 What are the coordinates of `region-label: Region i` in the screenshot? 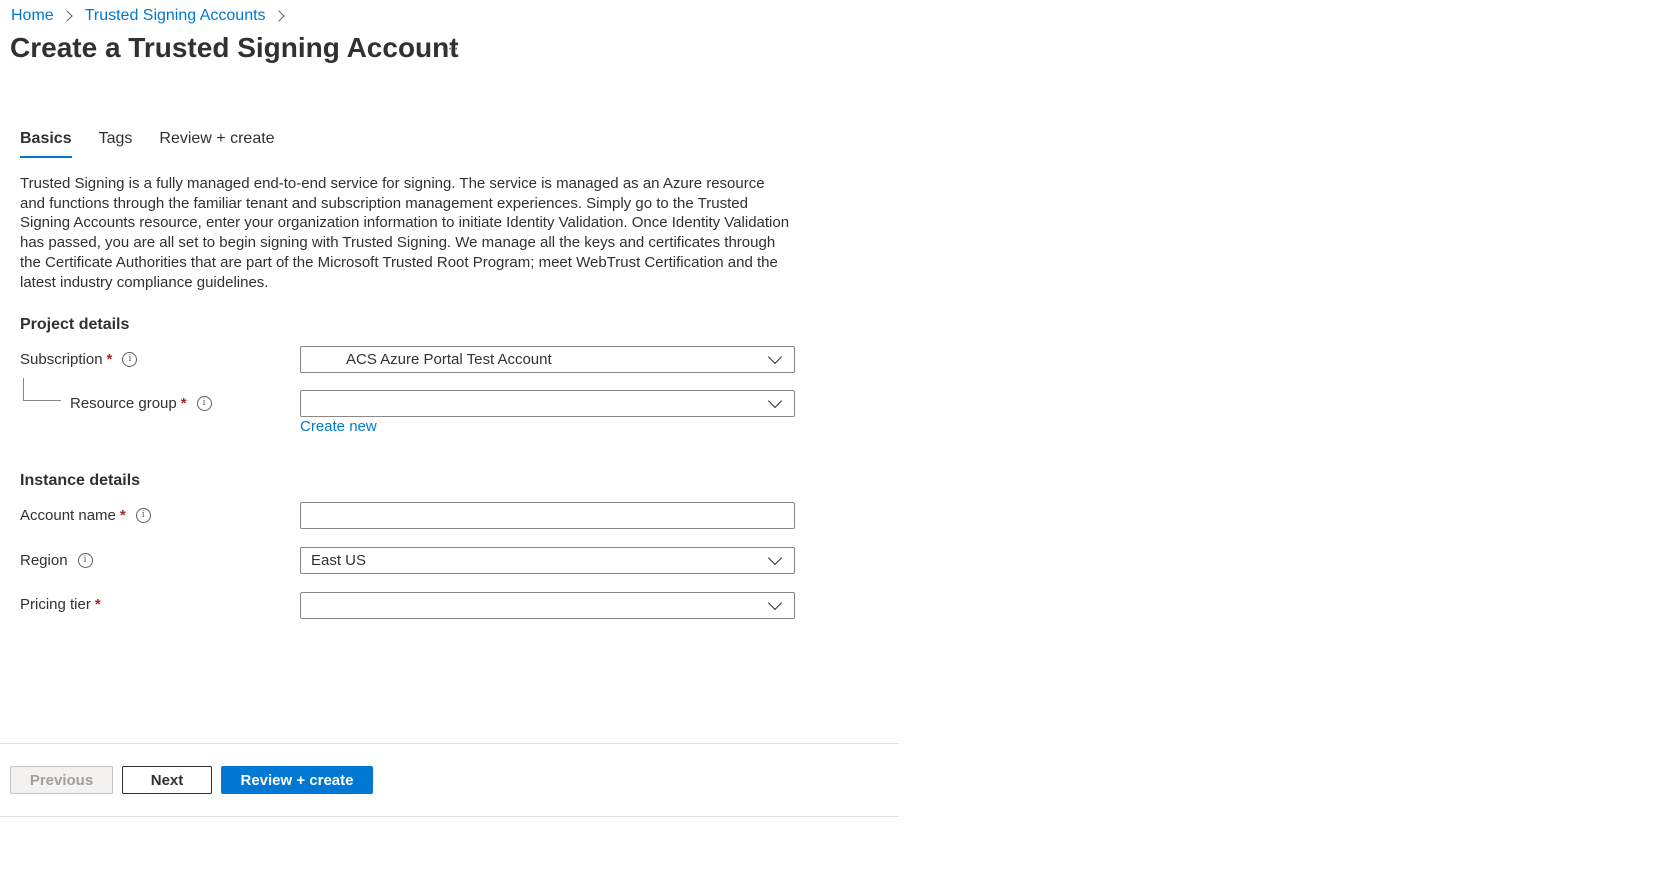 It's located at (56, 560).